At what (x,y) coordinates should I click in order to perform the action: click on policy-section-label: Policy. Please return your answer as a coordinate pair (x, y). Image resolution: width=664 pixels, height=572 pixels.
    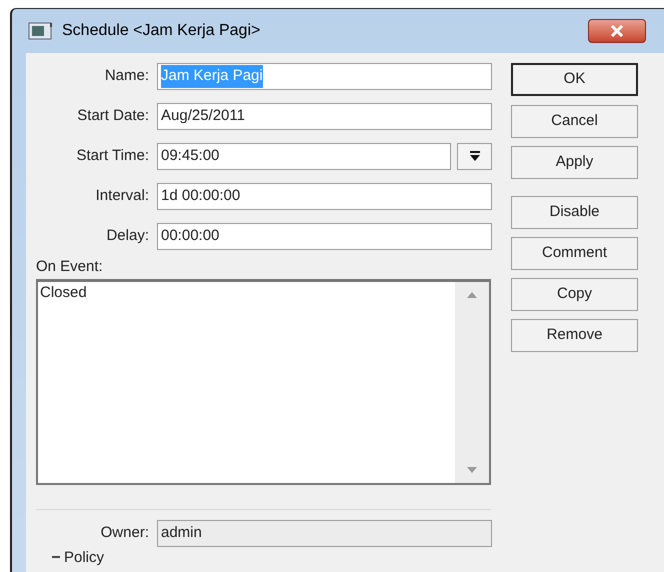
    Looking at the image, I should click on (84, 557).